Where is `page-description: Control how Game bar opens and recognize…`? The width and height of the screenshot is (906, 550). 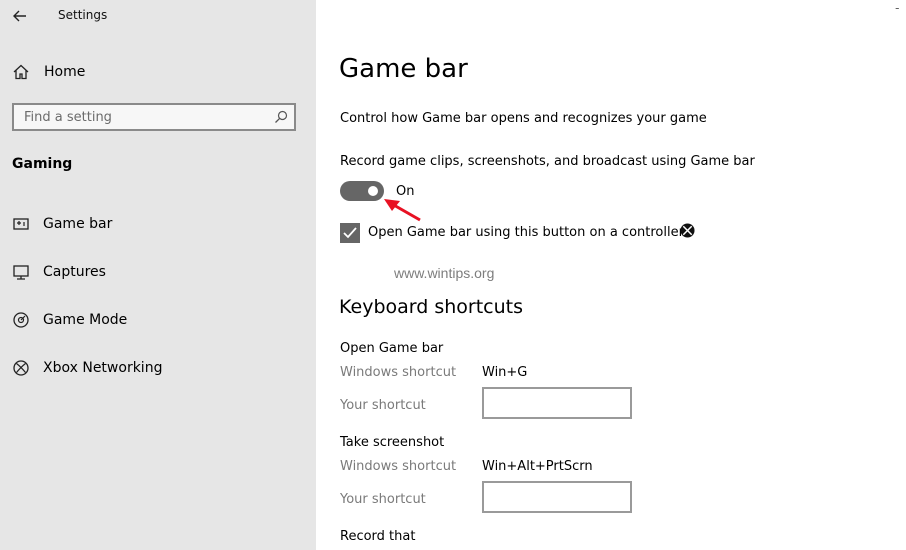
page-description: Control how Game bar opens and recognize… is located at coordinates (523, 118).